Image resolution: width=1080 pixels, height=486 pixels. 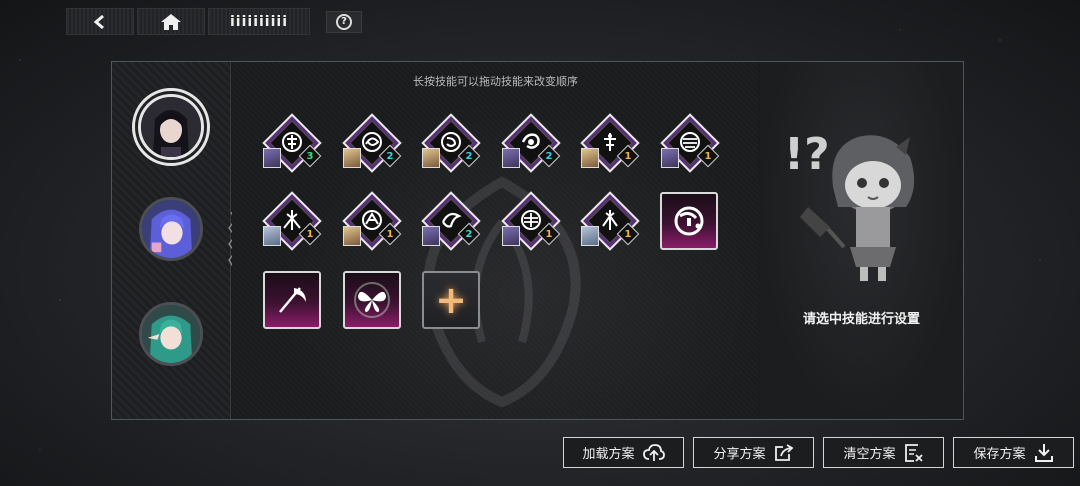 I want to click on skill-slot-9: 2, so click(x=451, y=221).